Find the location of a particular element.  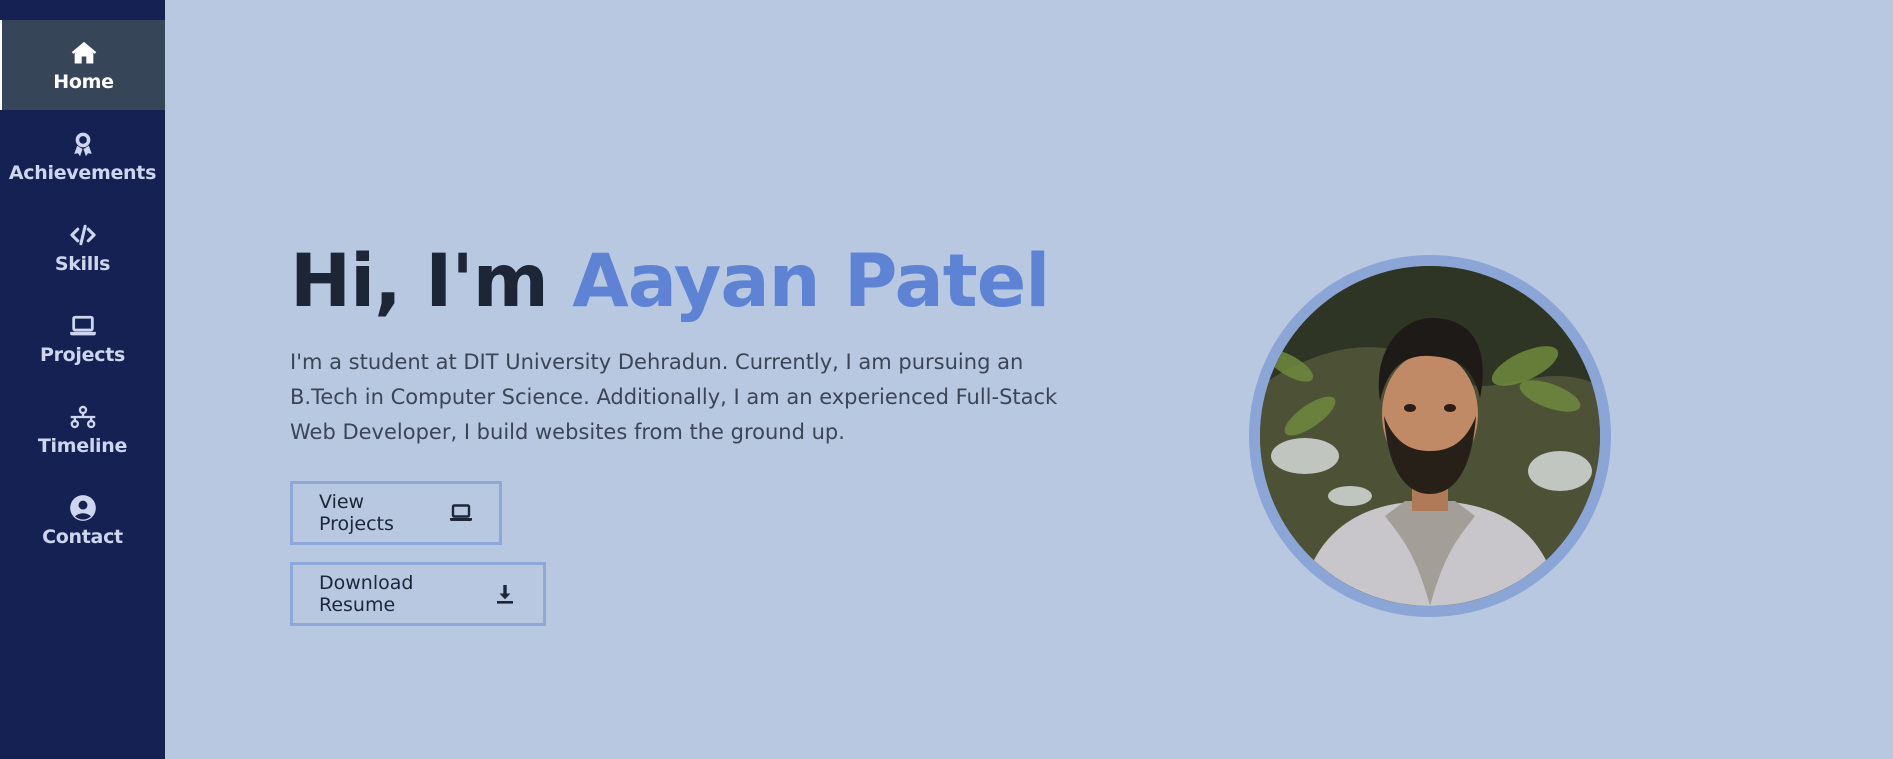

sidebar-item-achievements: Achievements is located at coordinates (82, 156).